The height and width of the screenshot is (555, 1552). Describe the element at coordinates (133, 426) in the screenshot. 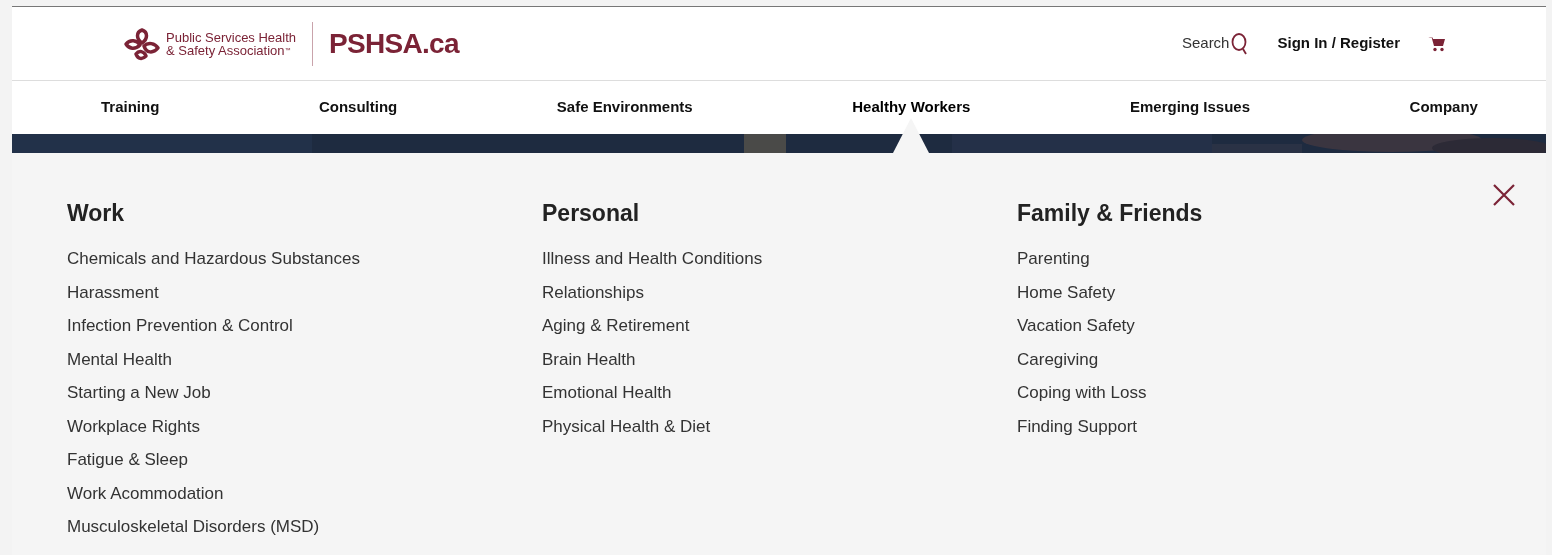

I see `menu-link: Workplace Rights` at that location.